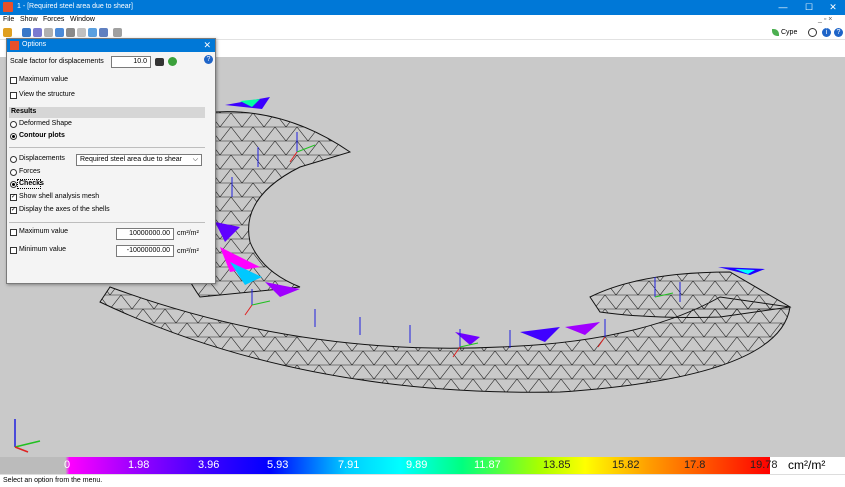  I want to click on view-structure-checkbox, so click(13, 95).